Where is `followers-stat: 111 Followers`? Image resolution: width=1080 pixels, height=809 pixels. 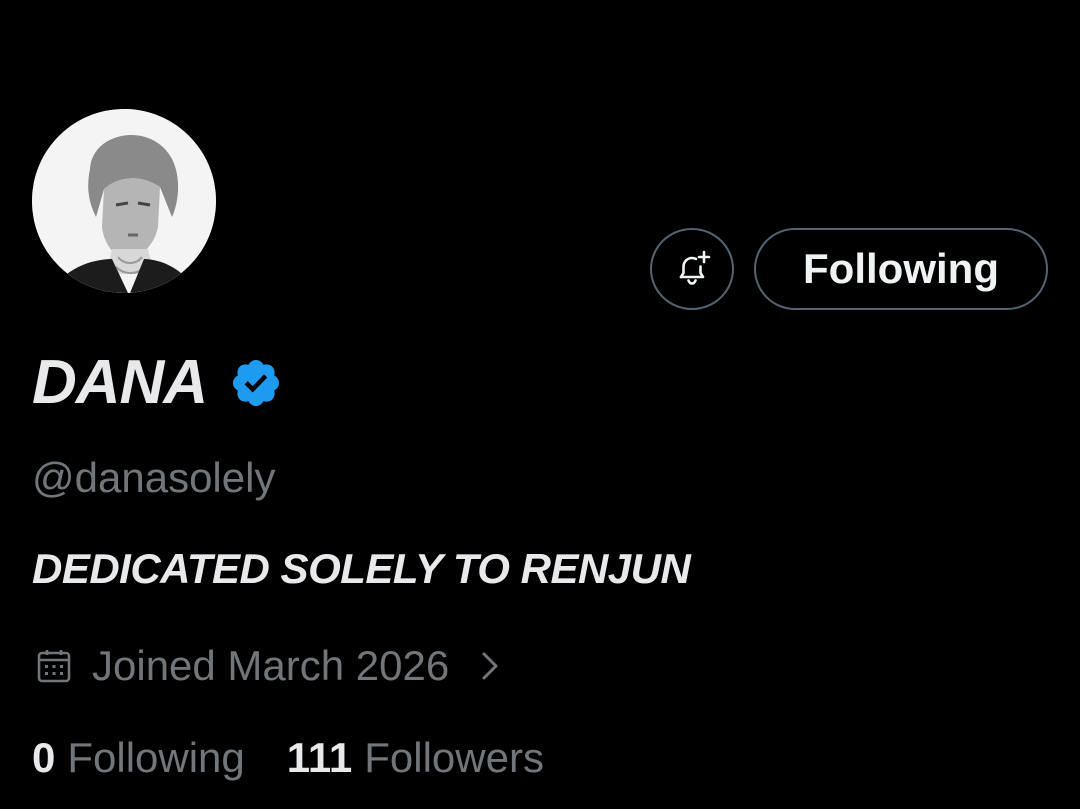 followers-stat: 111 Followers is located at coordinates (415, 758).